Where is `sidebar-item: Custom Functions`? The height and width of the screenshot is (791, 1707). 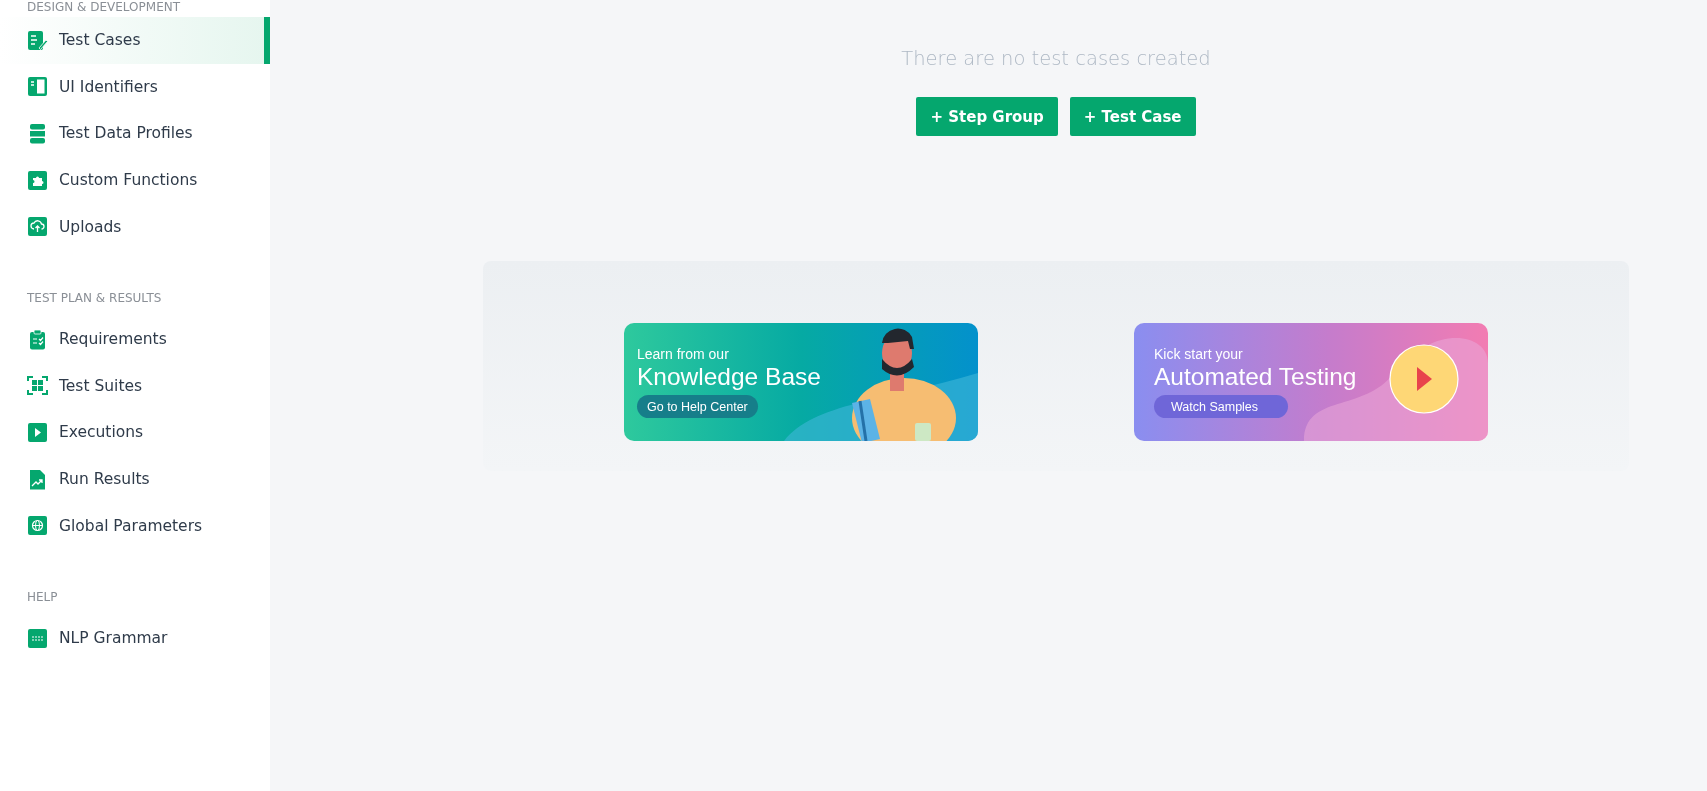
sidebar-item: Custom Functions is located at coordinates (135, 180).